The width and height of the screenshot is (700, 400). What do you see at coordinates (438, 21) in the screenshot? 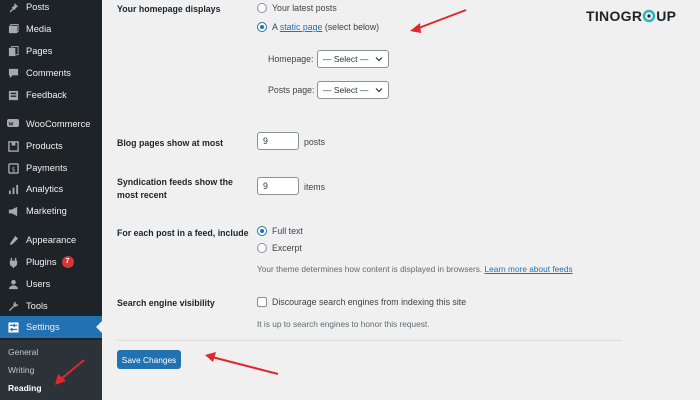
I see `arrow-to-static-page` at bounding box center [438, 21].